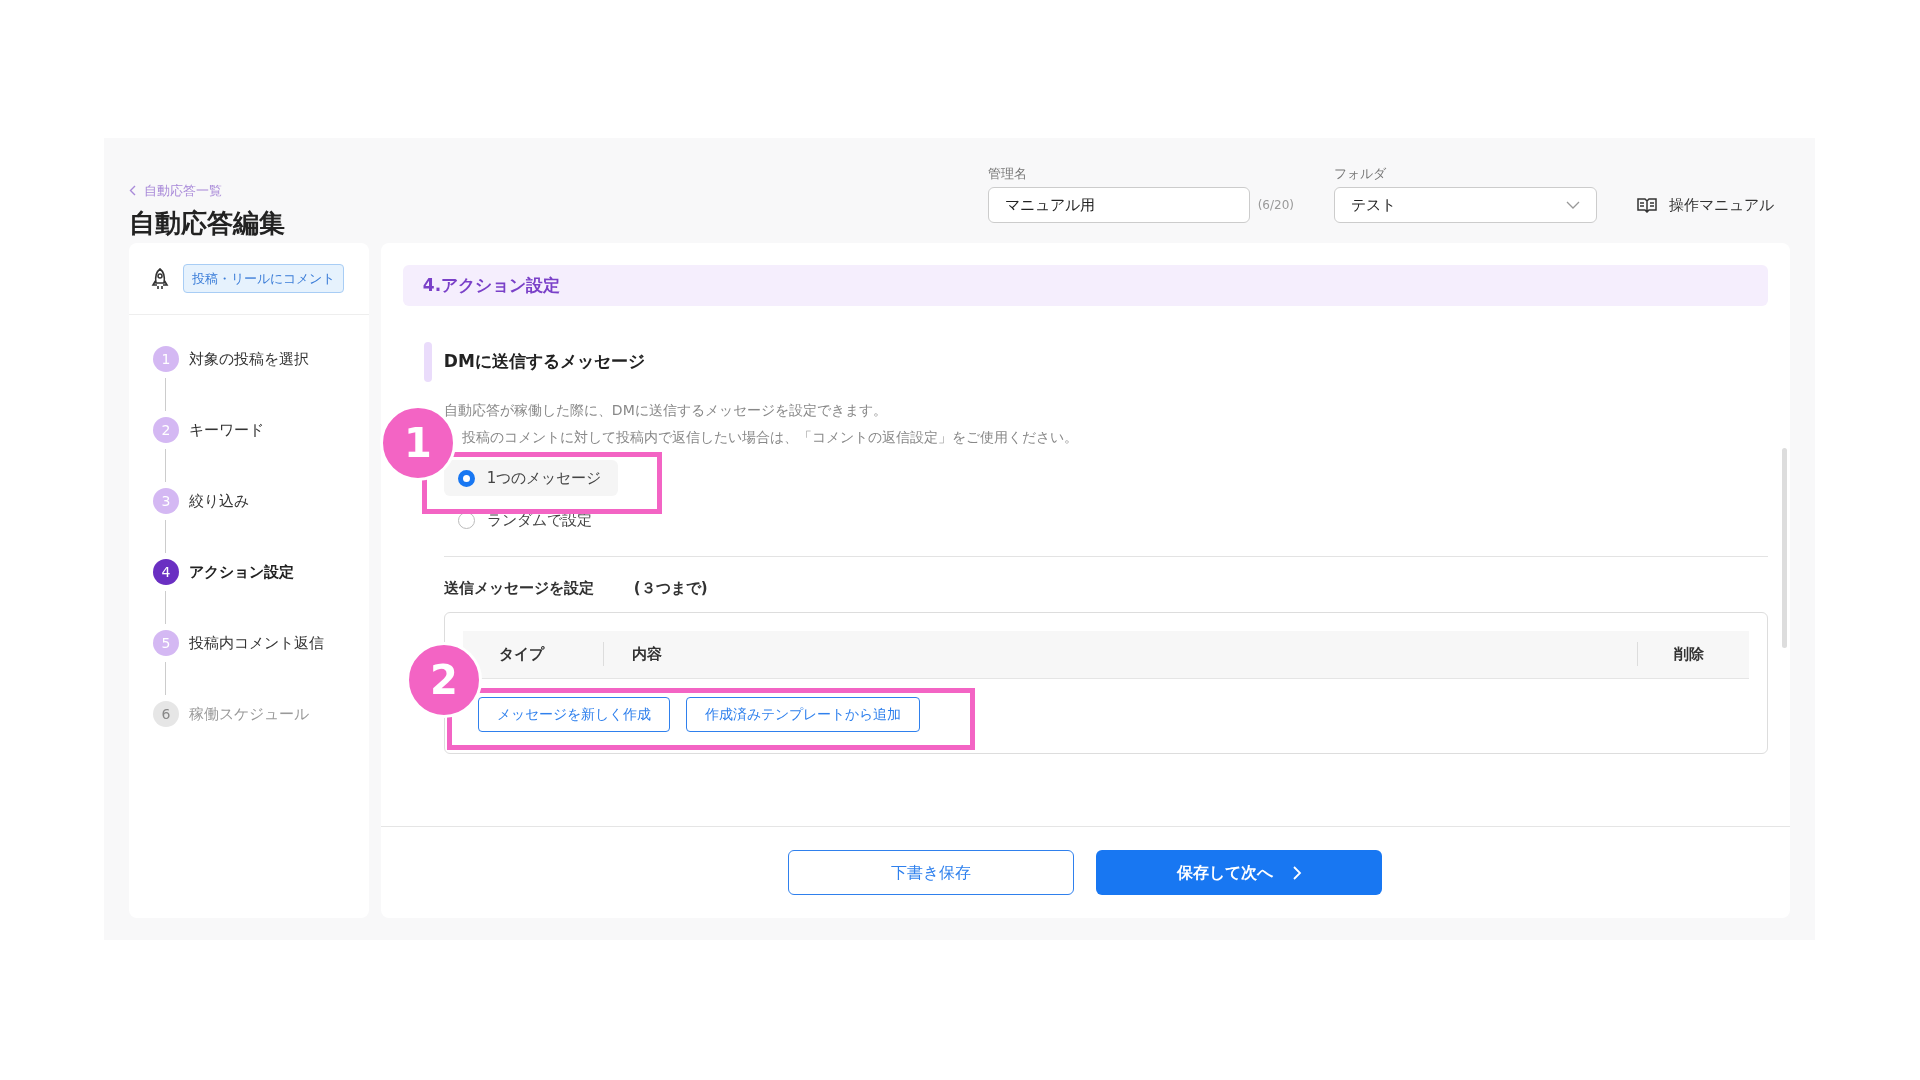 The image size is (1920, 1080). Describe the element at coordinates (521, 654) in the screenshot. I see `column-header: タイプ` at that location.